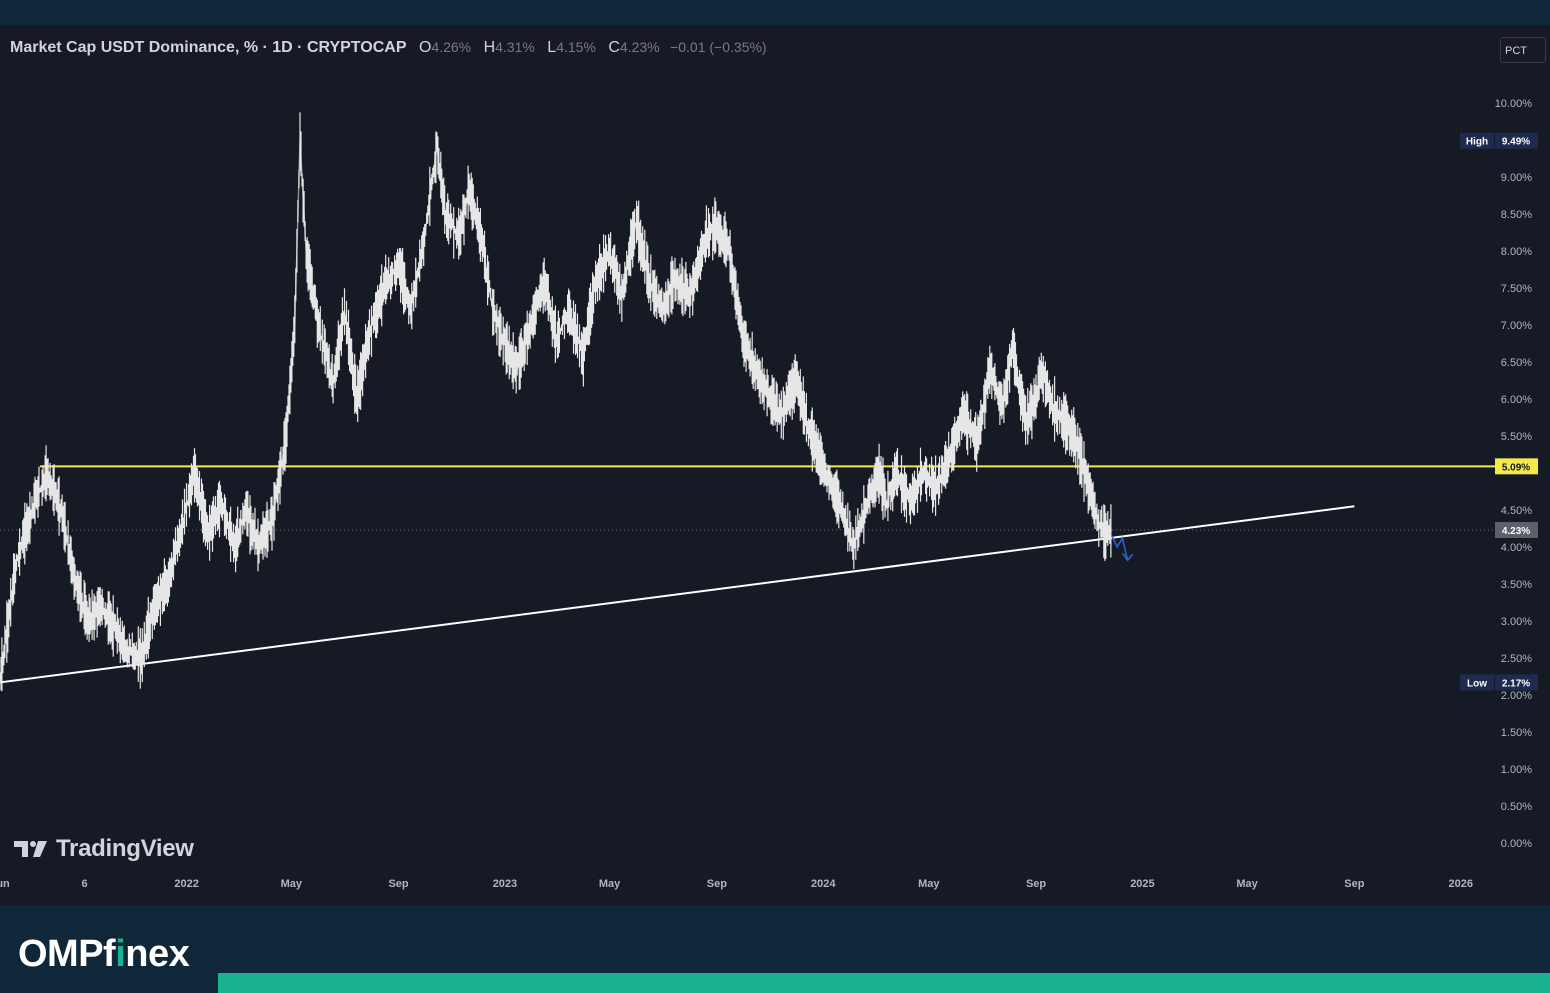 The width and height of the screenshot is (1550, 993). What do you see at coordinates (1127, 557) in the screenshot?
I see `projection-arrowhead` at bounding box center [1127, 557].